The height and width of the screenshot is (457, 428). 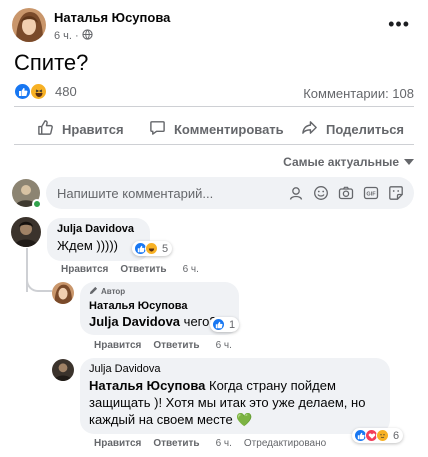 I want to click on reactions-summary: 480, so click(x=45, y=91).